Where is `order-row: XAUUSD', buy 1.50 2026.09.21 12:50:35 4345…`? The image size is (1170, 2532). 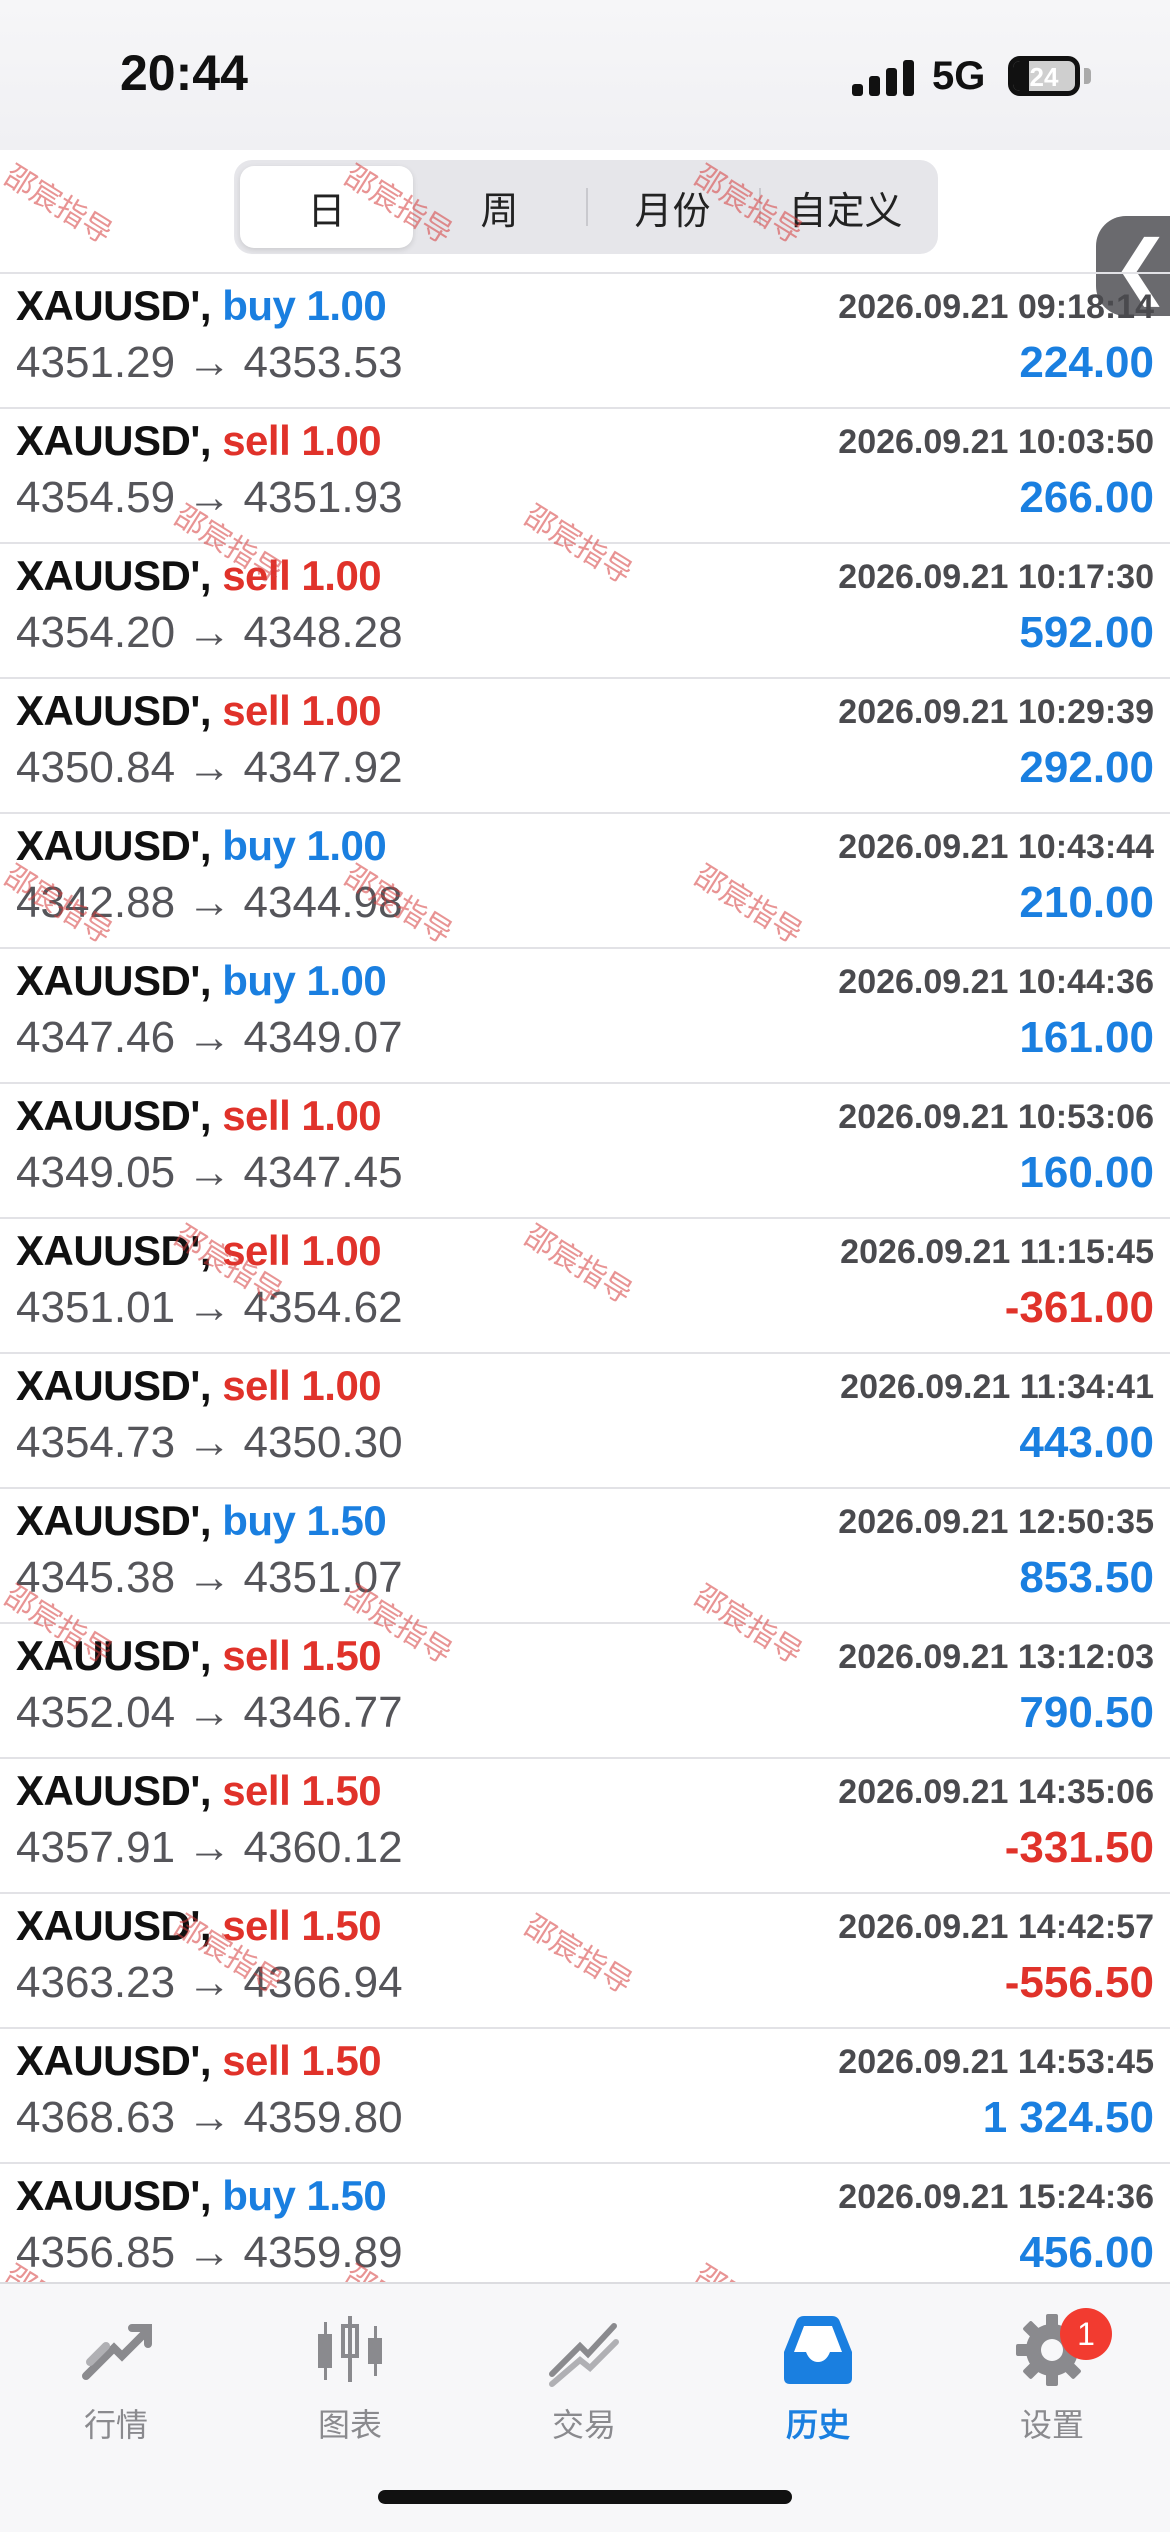 order-row: XAUUSD', buy 1.50 2026.09.21 12:50:35 4345… is located at coordinates (585, 1556).